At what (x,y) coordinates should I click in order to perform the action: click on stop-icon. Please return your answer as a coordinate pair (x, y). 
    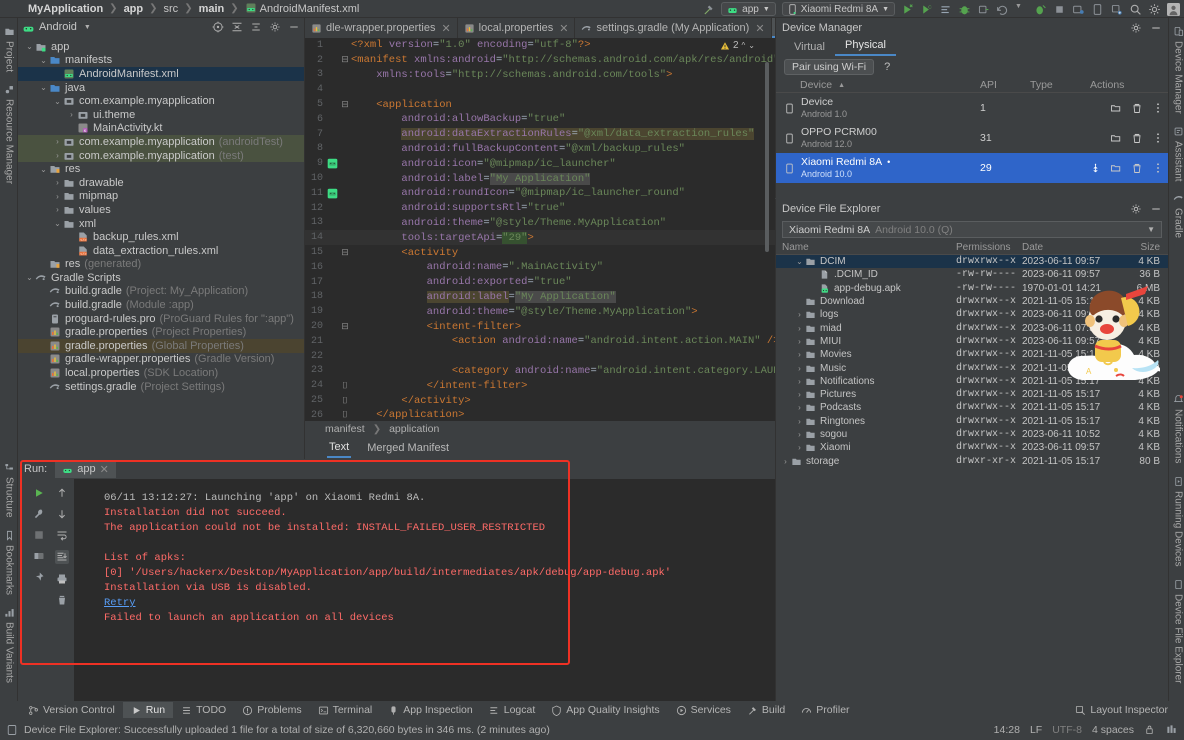
    Looking at the image, I should click on (1059, 9).